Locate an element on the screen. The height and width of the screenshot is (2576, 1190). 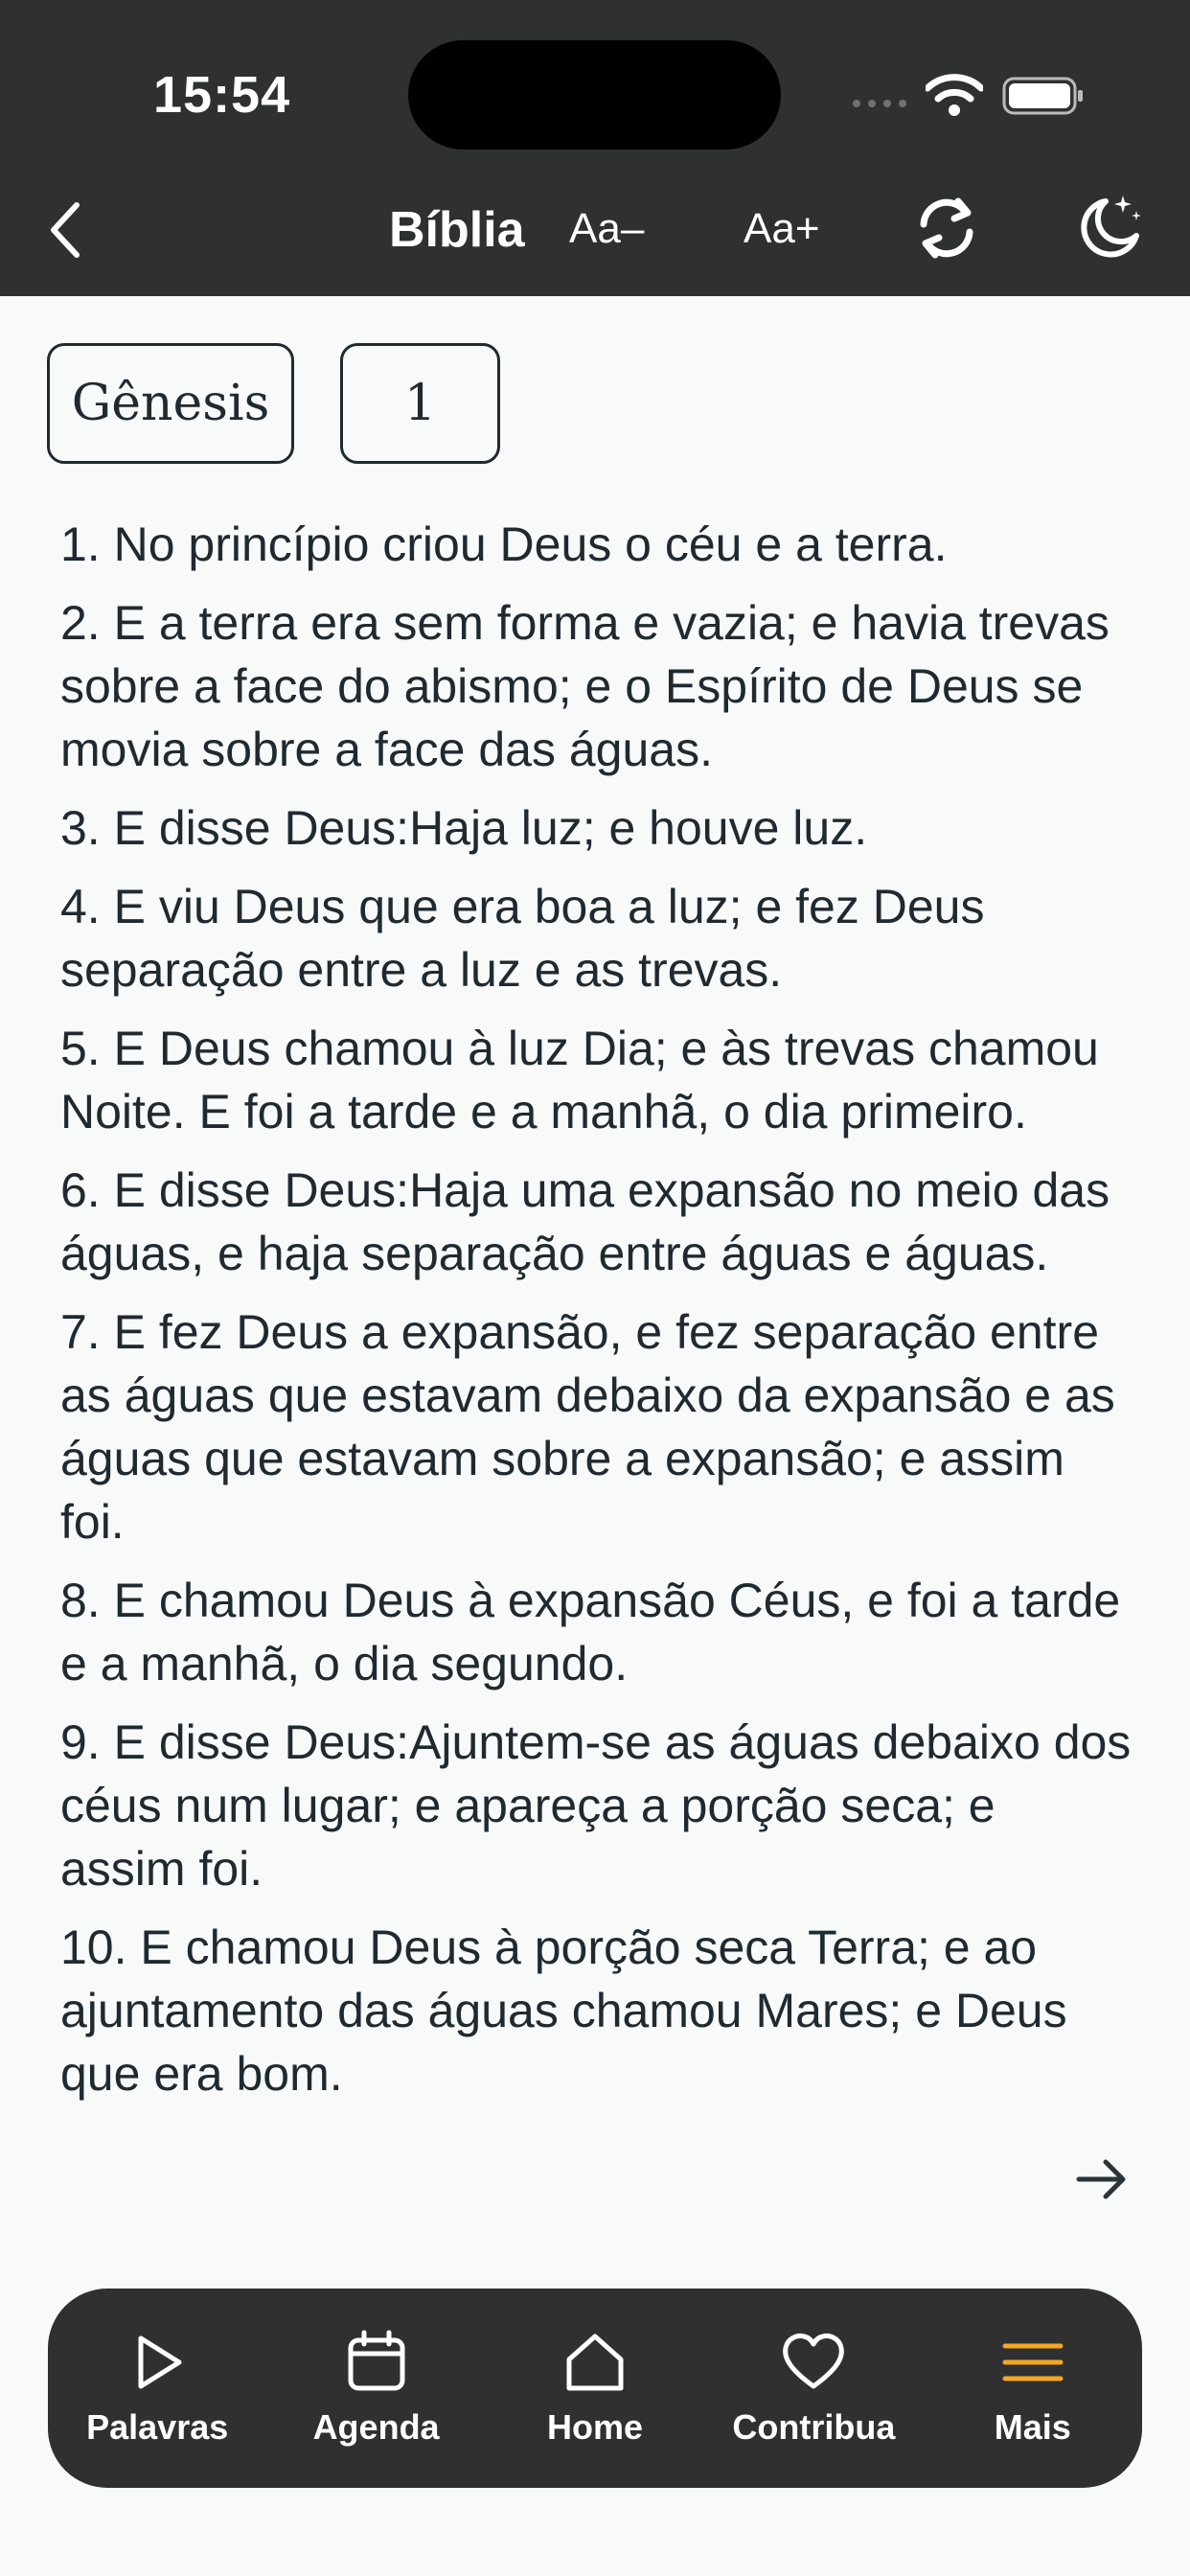
home-icon is located at coordinates (595, 2363).